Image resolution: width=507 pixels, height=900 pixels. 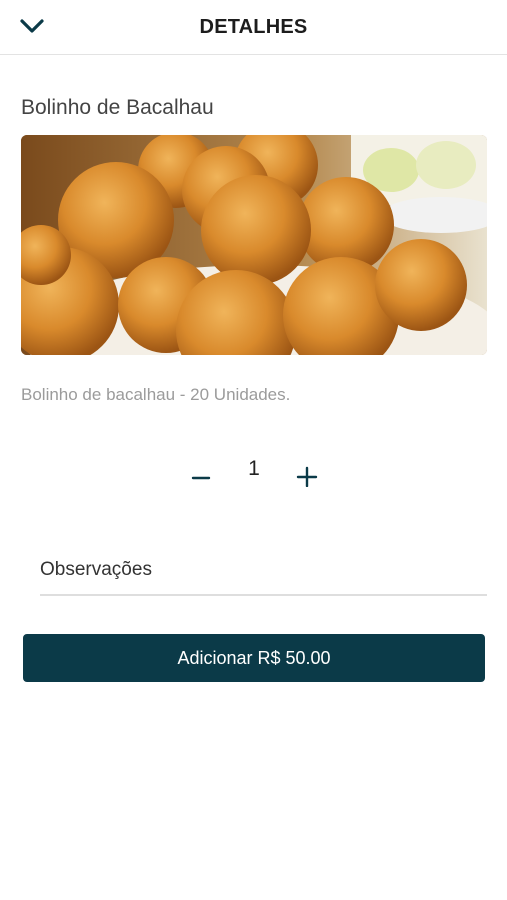 I want to click on plus-icon, so click(x=307, y=478).